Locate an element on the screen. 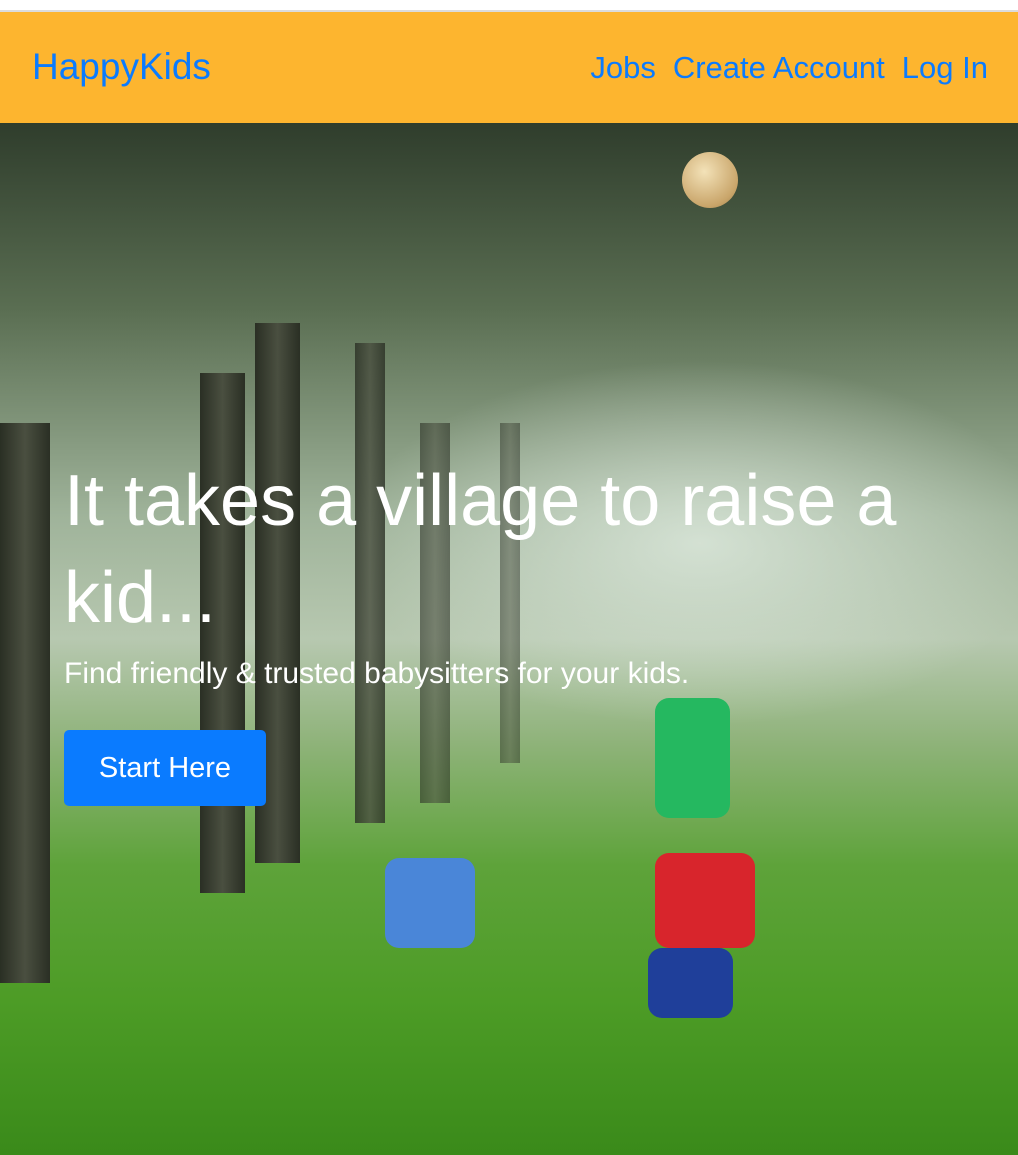 This screenshot has height=1155, width=1018. nav-links: Jobs Create Account Log In is located at coordinates (789, 68).